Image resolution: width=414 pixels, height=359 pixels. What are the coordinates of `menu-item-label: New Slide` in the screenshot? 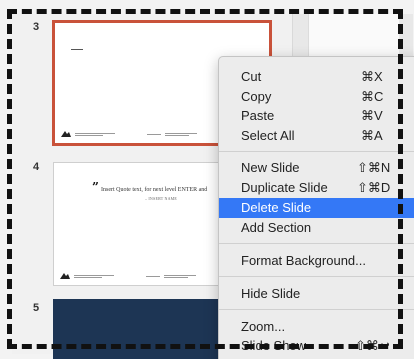 It's located at (270, 167).